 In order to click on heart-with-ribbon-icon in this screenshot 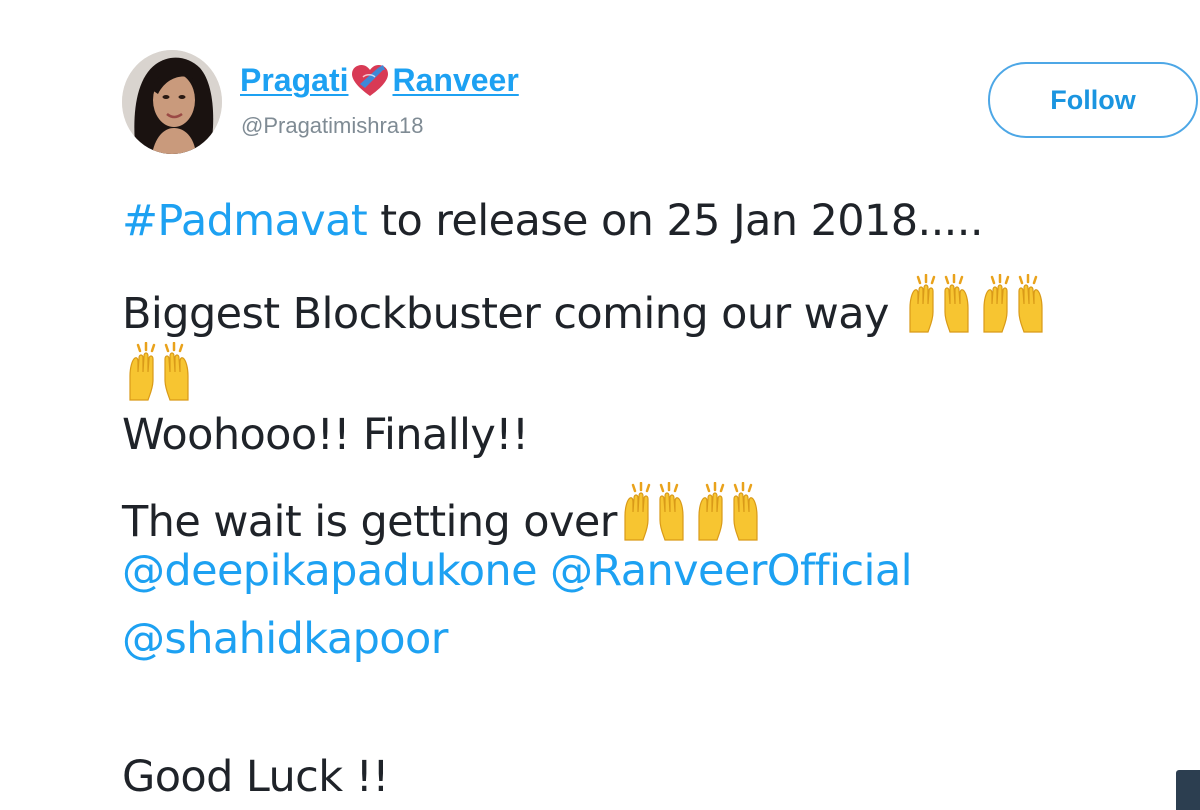, I will do `click(370, 81)`.